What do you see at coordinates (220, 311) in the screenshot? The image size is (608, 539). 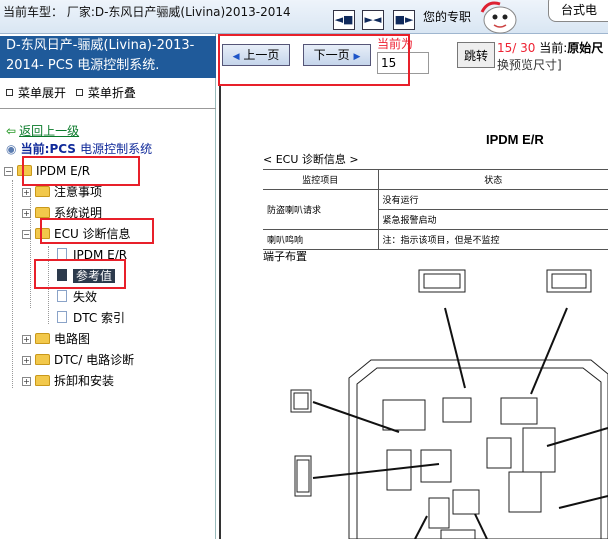 I see `page-border` at bounding box center [220, 311].